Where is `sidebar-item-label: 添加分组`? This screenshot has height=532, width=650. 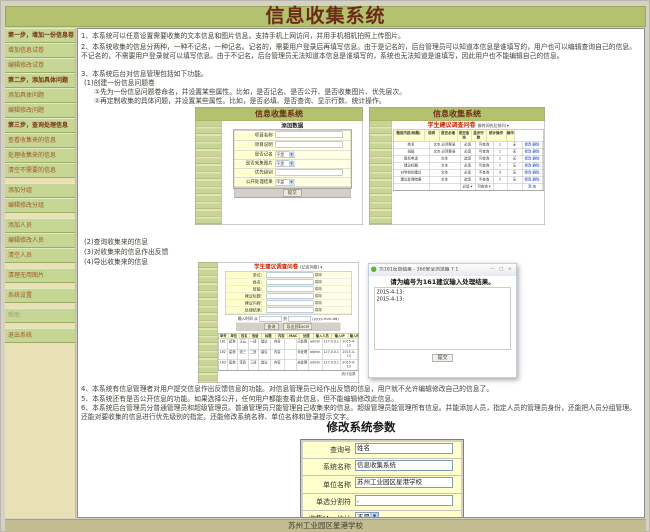
sidebar-item-label: 添加分组 is located at coordinates (20, 190).